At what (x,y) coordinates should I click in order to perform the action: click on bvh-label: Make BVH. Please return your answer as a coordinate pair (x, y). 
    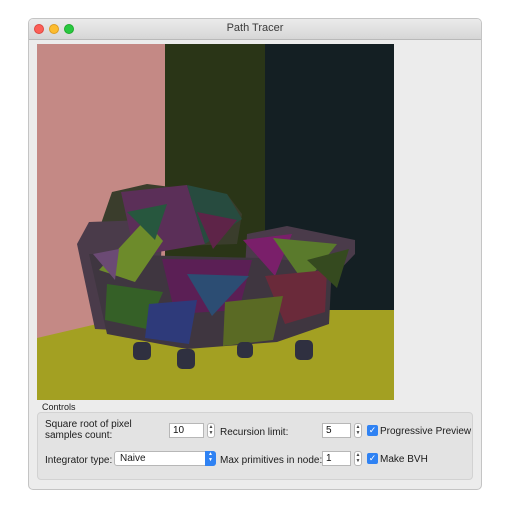
    Looking at the image, I should click on (404, 459).